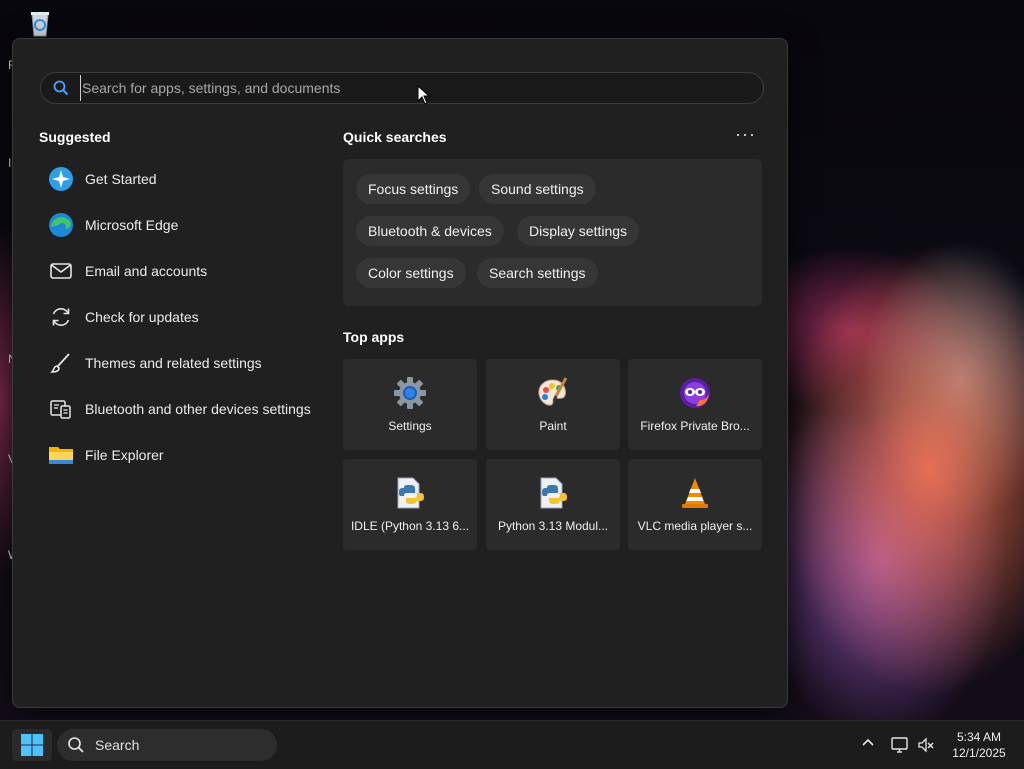  What do you see at coordinates (173, 363) in the screenshot?
I see `suggested-item-label: Themes and related settings` at bounding box center [173, 363].